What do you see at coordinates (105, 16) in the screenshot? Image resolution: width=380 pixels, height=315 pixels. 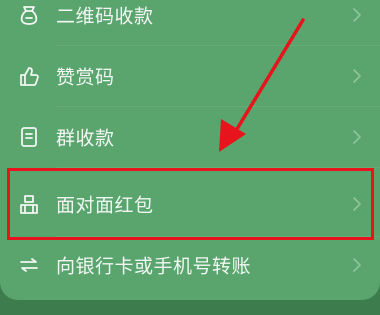 I see `menu-item-label: 二维码收款` at bounding box center [105, 16].